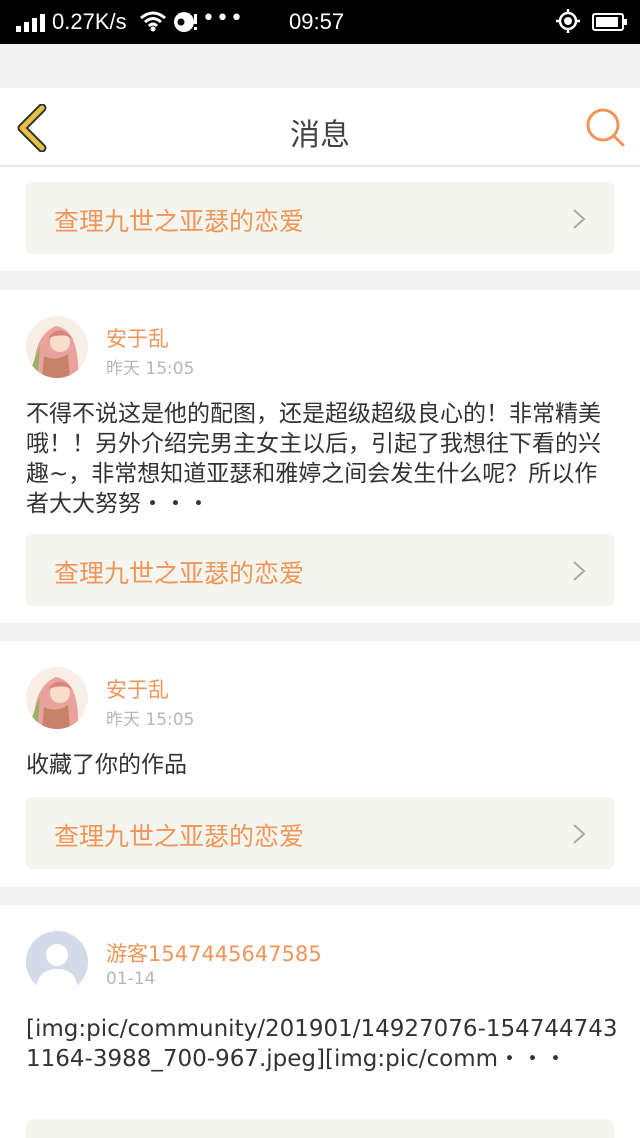 The height and width of the screenshot is (1138, 640). Describe the element at coordinates (153, 21) in the screenshot. I see `wifi-icon` at that location.